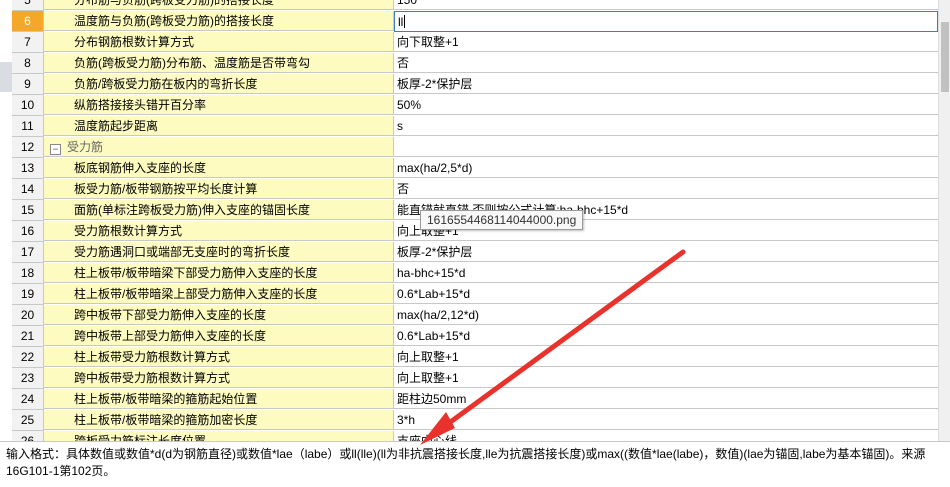 The height and width of the screenshot is (487, 950). I want to click on table-row: 20 跨中板带下部受力筋伸入支座的长度 max(ha/2,12*d), so click(475, 315).